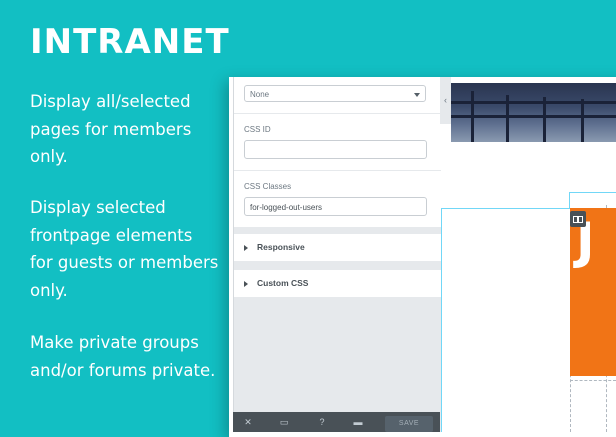 This screenshot has width=616, height=437. I want to click on desktop-icon: ▭, so click(284, 422).